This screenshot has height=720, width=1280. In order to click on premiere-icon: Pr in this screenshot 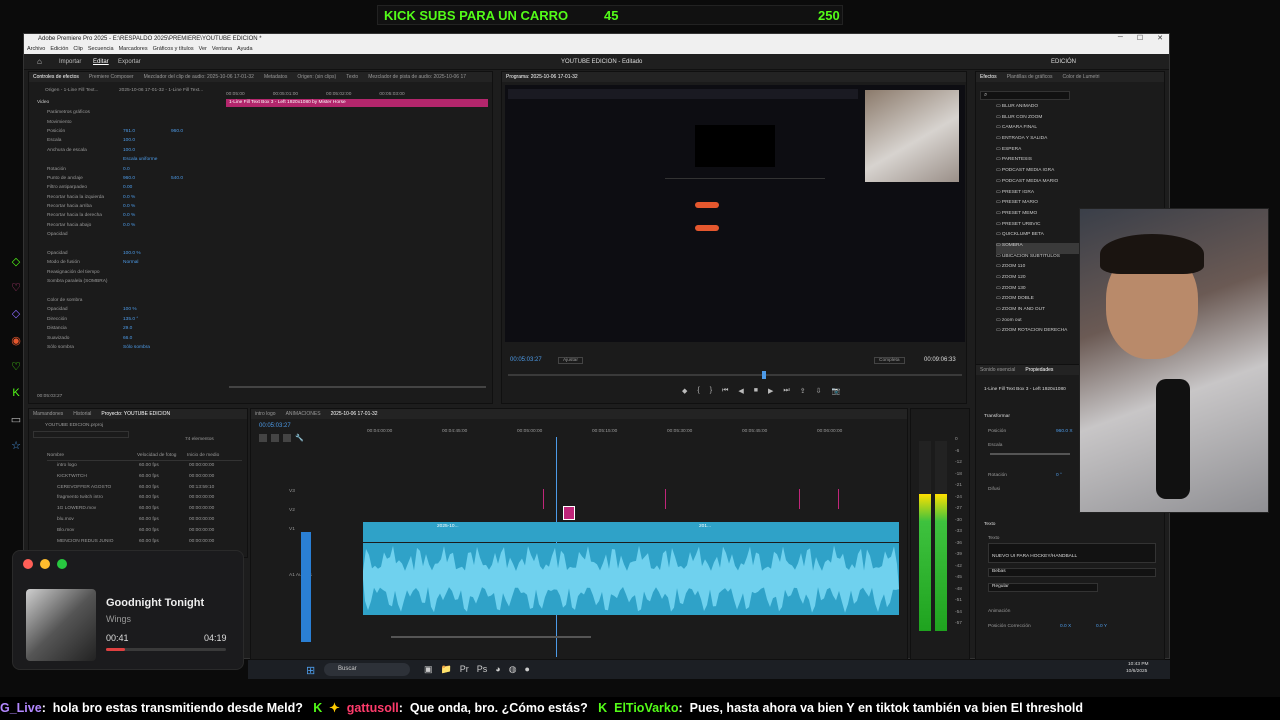, I will do `click(464, 669)`.